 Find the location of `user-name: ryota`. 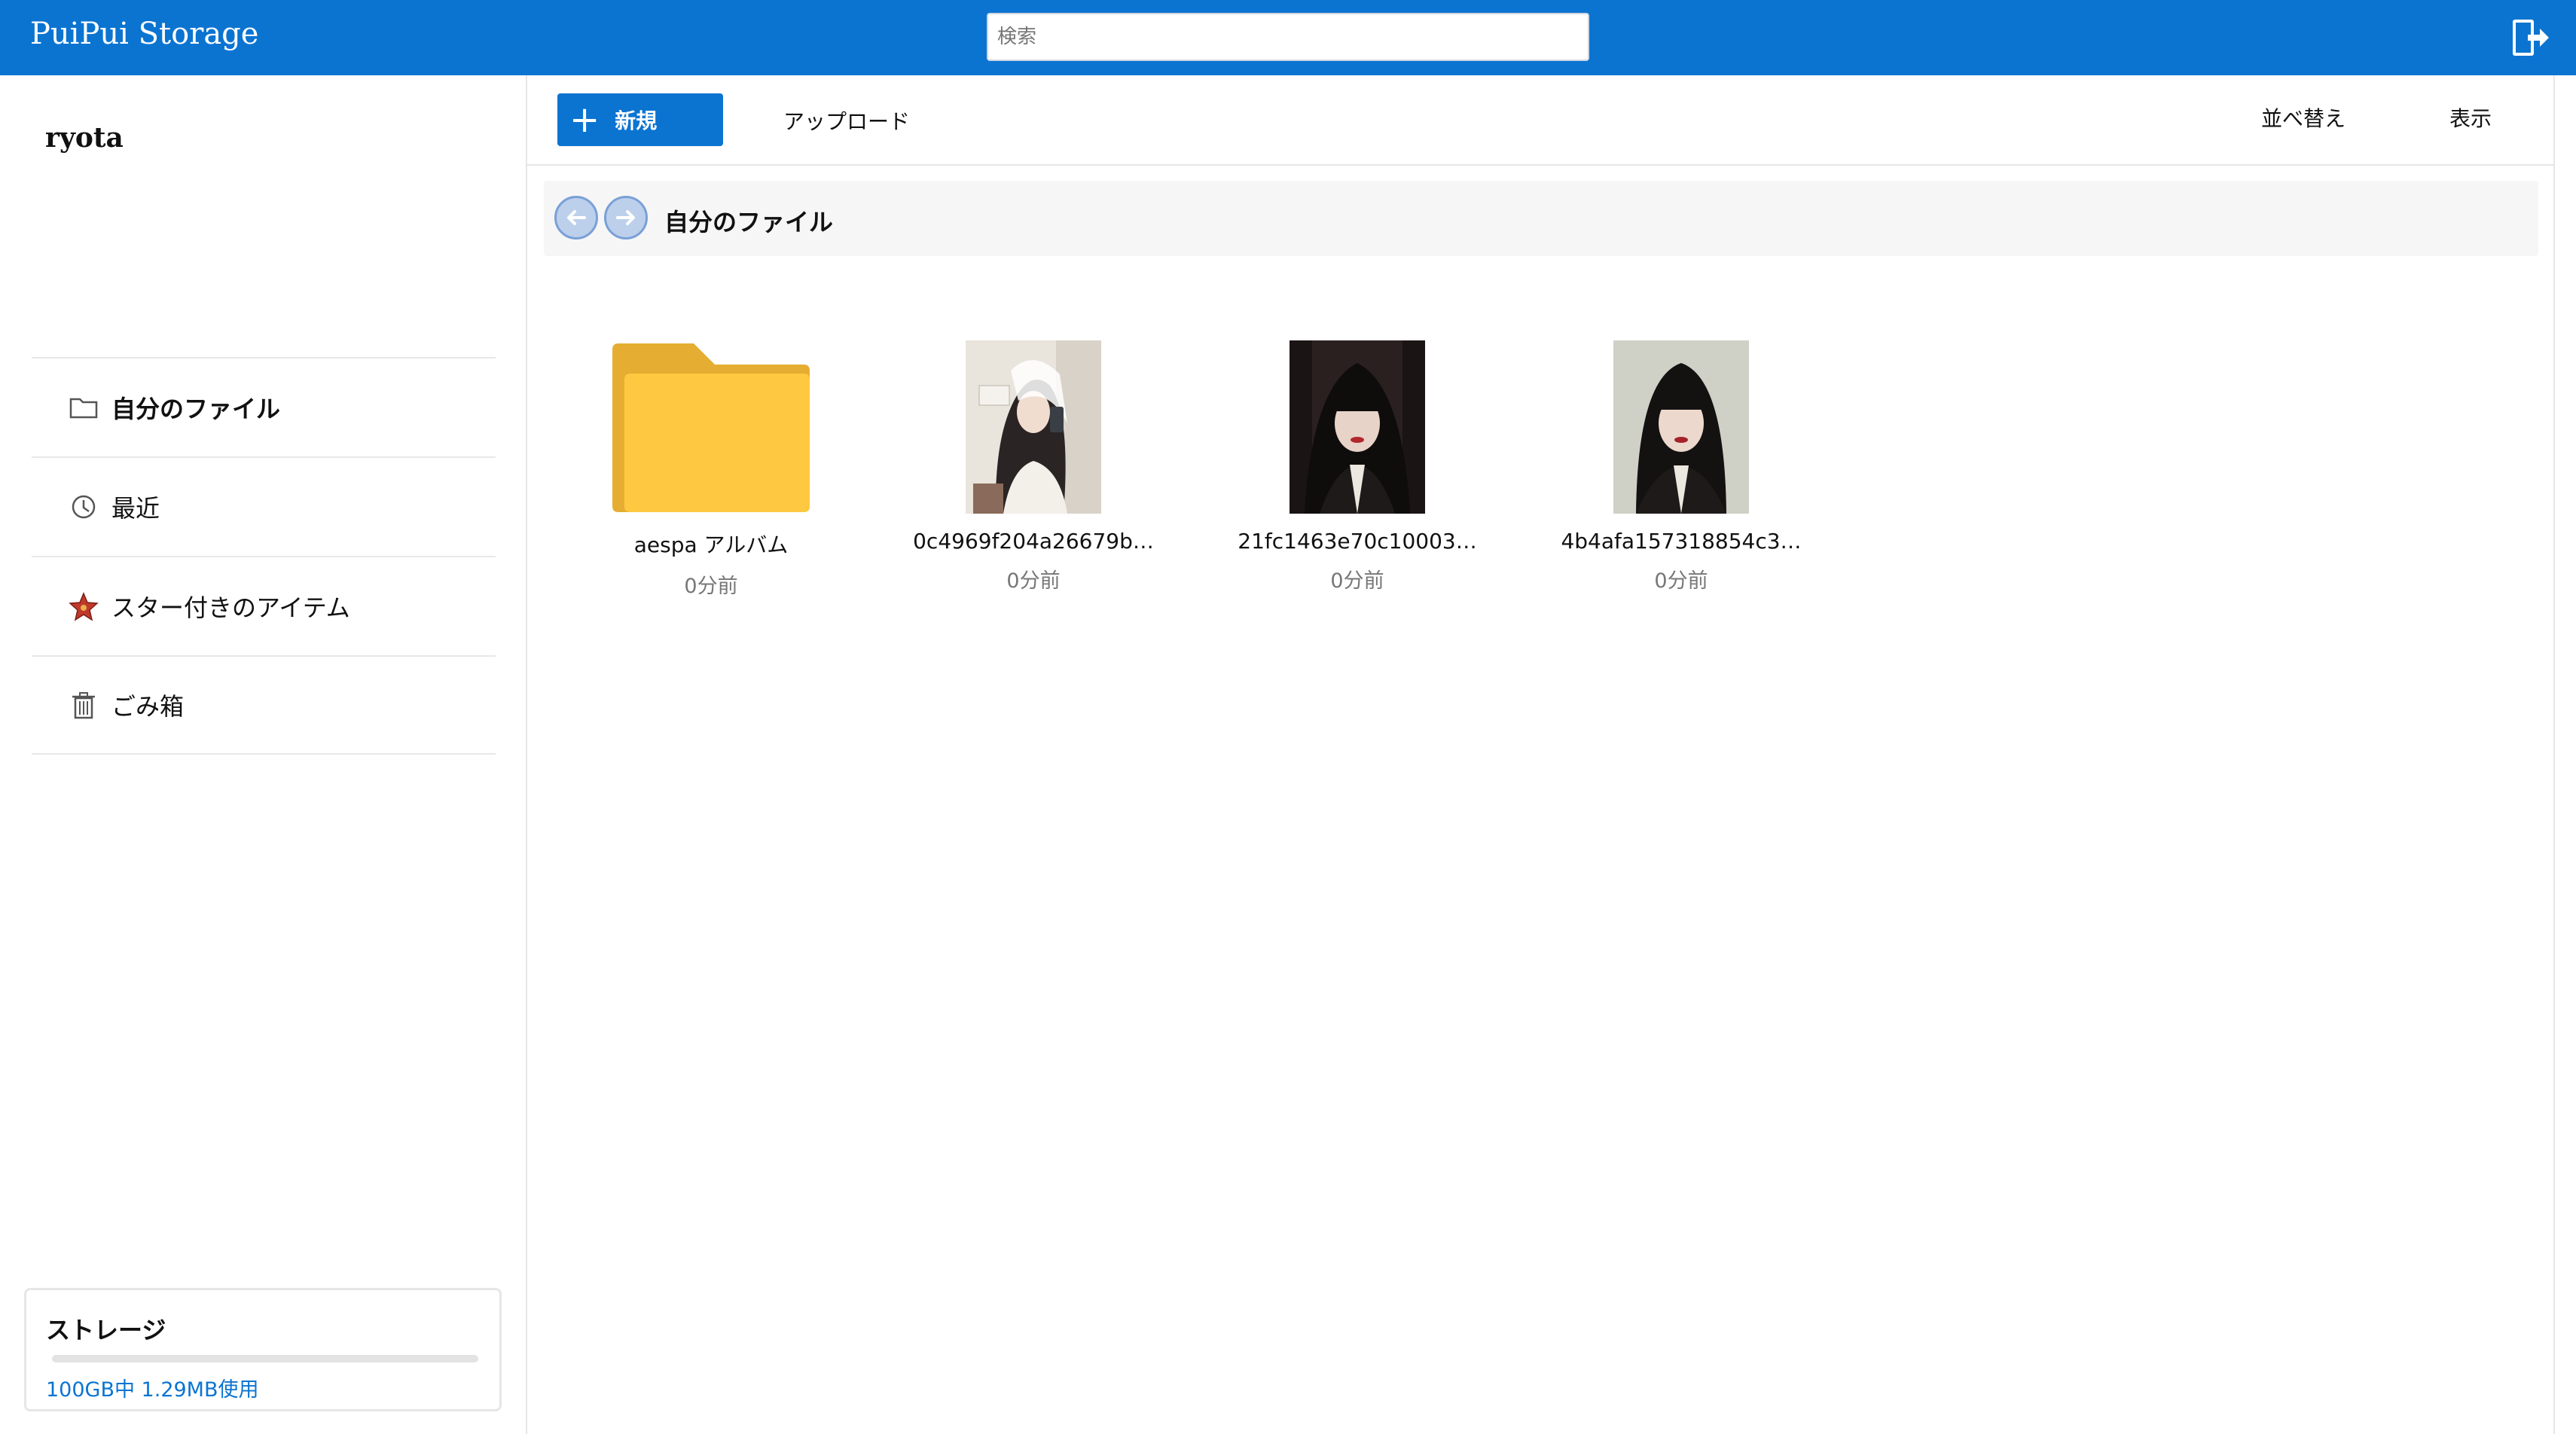

user-name: ryota is located at coordinates (85, 138).